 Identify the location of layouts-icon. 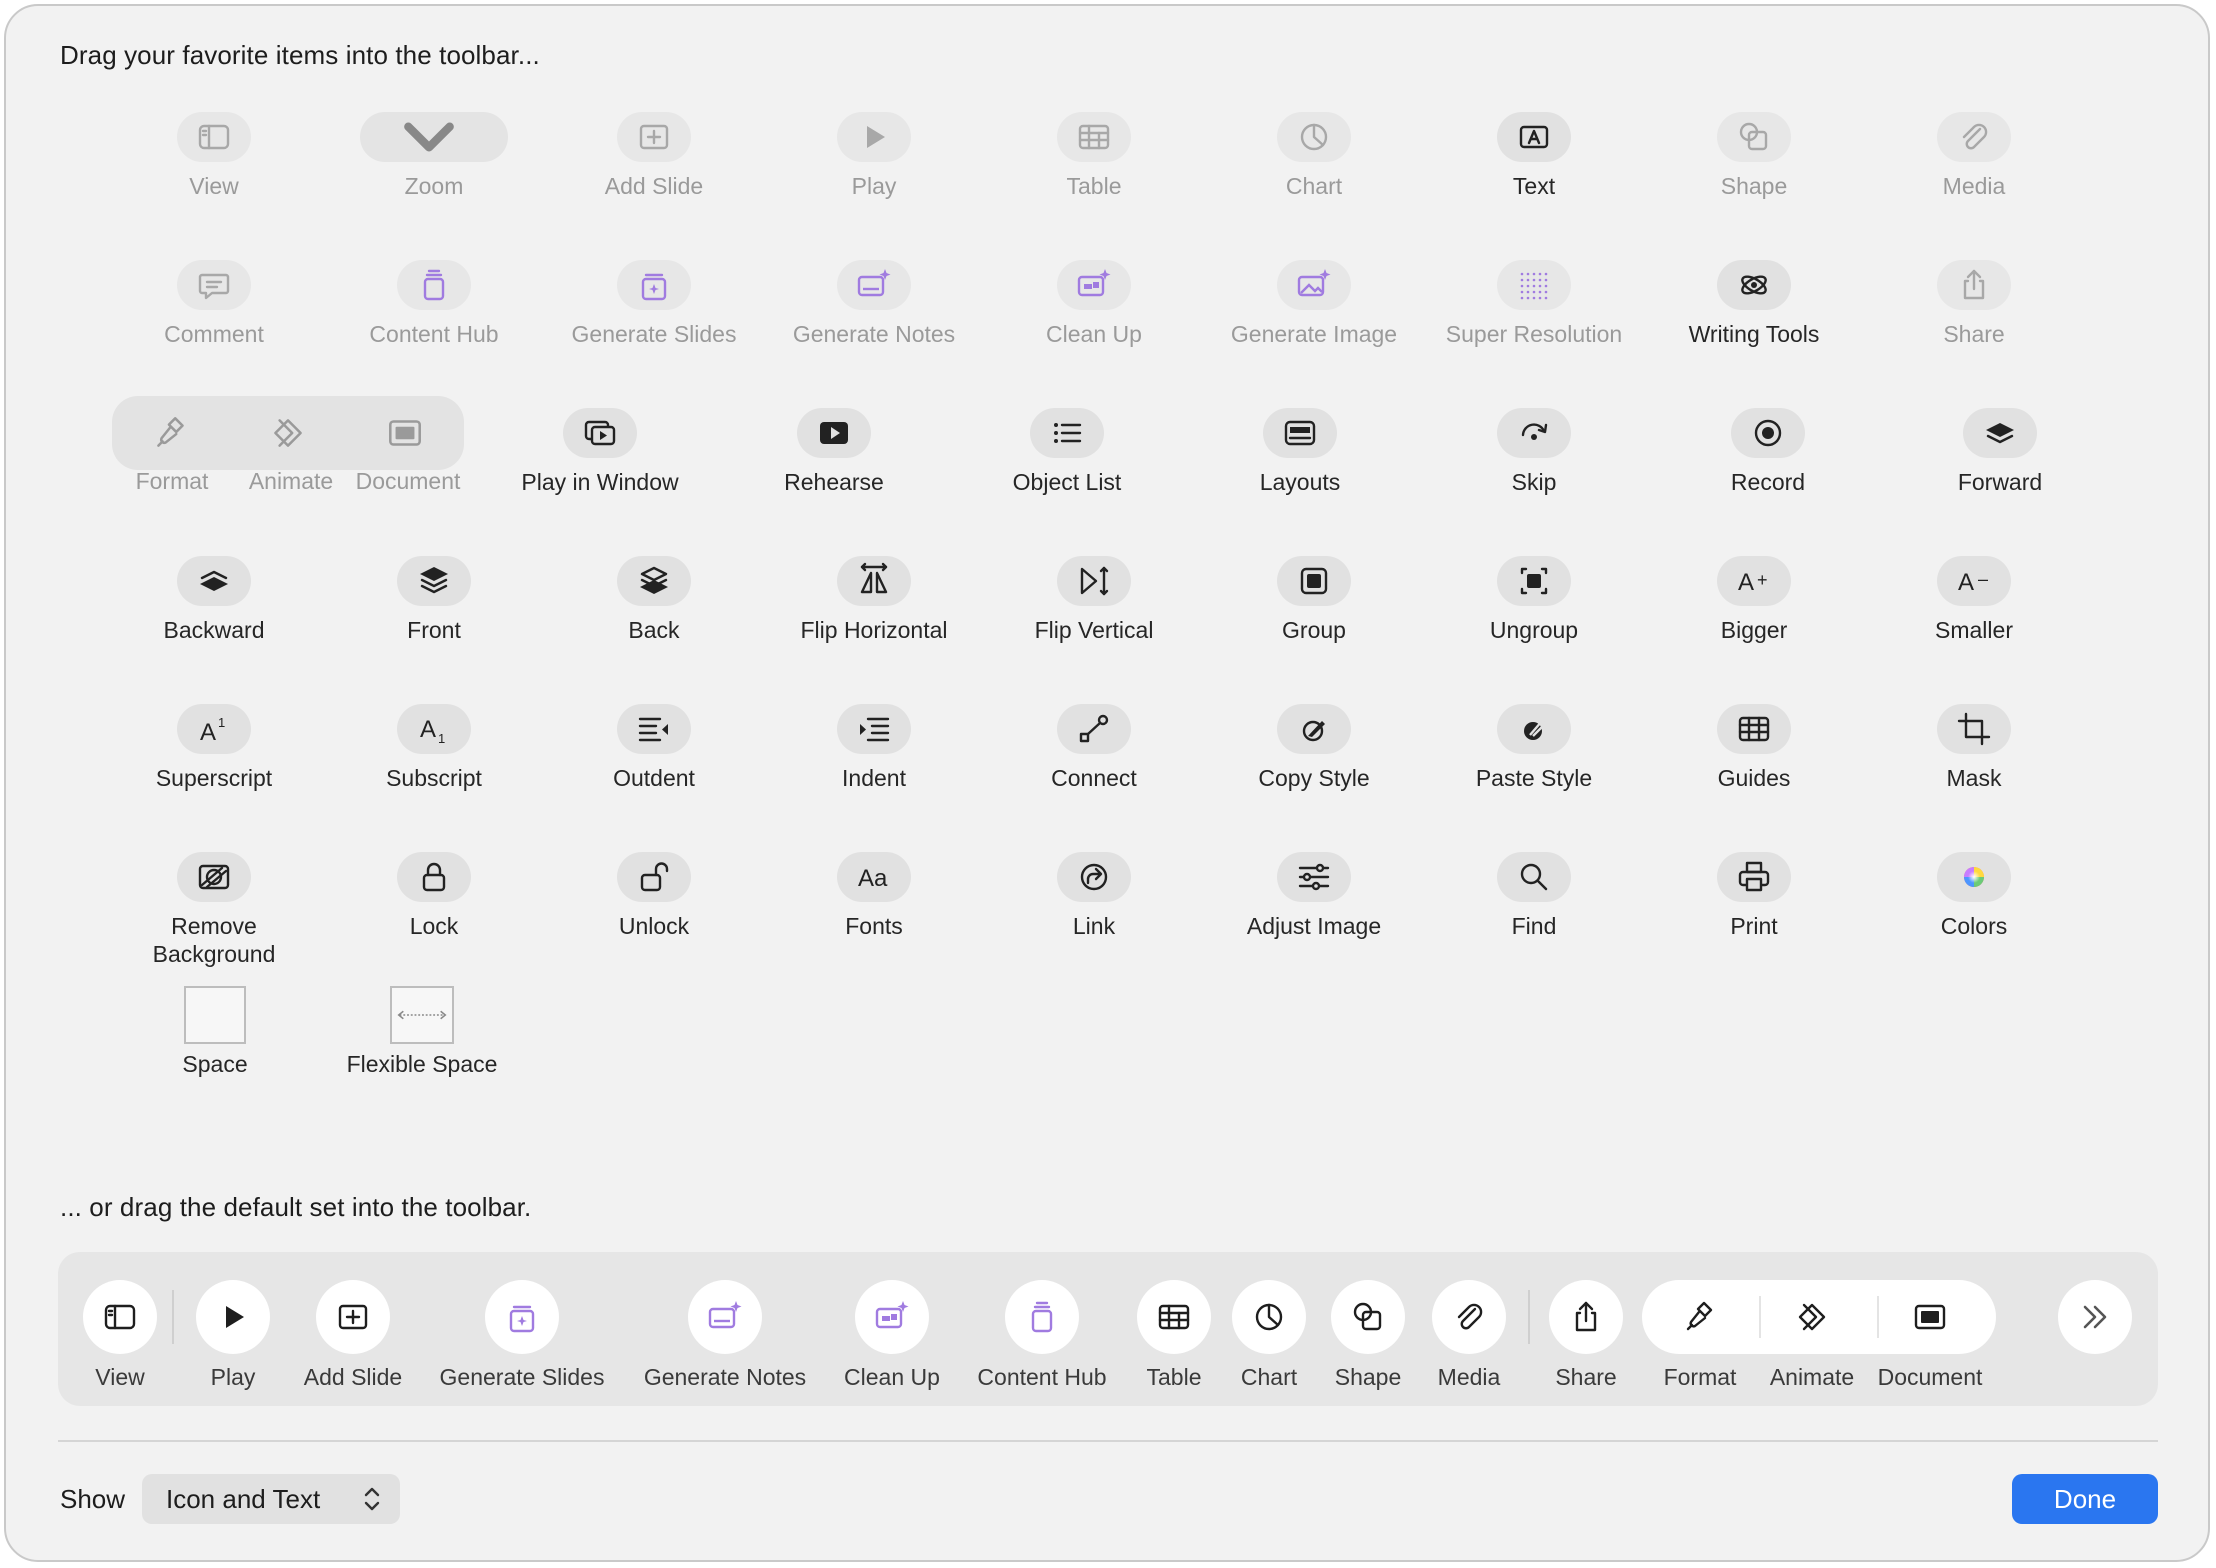
(1300, 433).